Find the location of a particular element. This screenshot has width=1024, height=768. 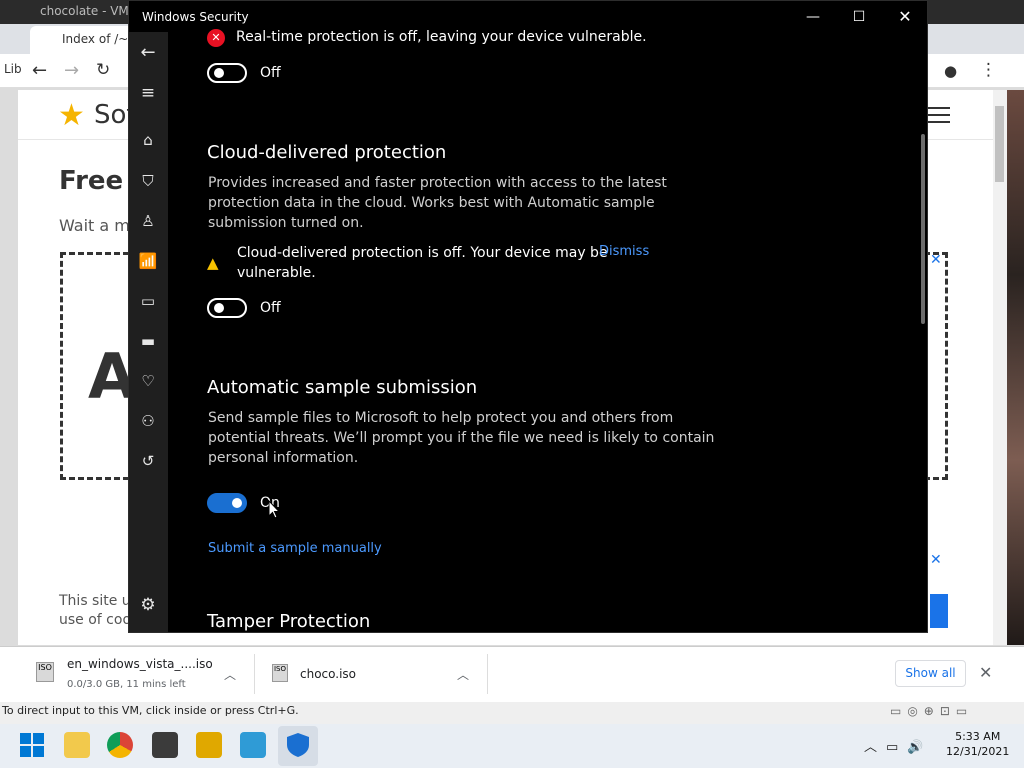

profile-icon: ● is located at coordinates (950, 71).